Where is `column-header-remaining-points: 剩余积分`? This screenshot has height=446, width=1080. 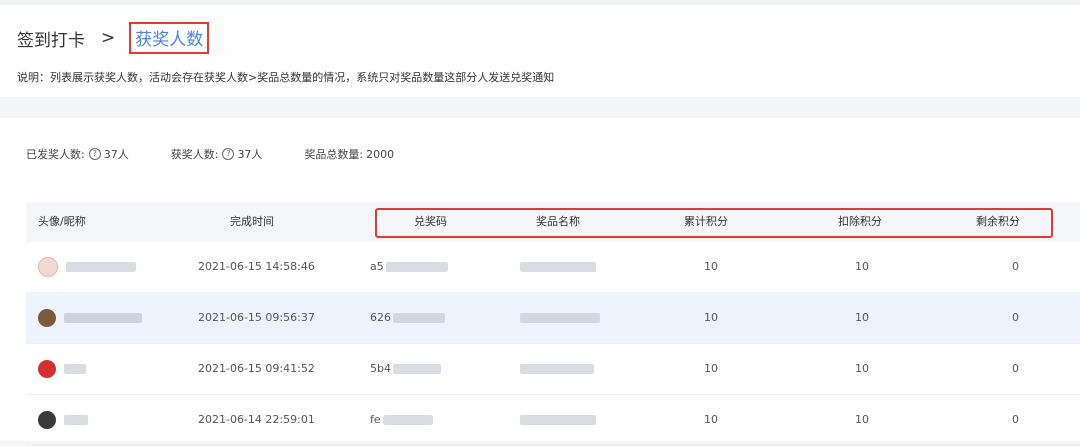 column-header-remaining-points: 剩余积分 is located at coordinates (998, 221).